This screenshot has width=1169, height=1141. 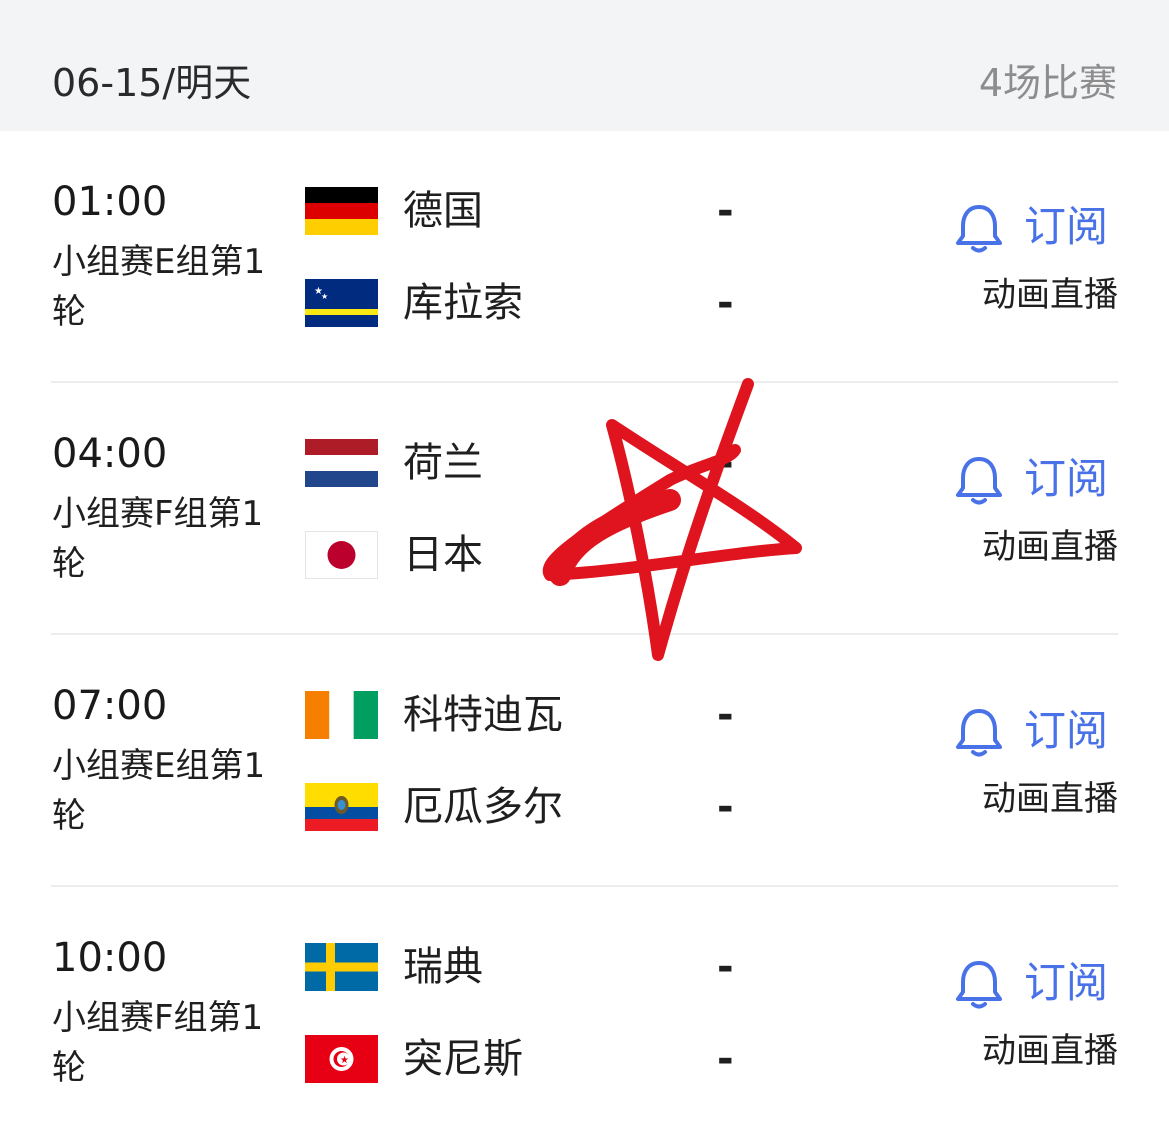 What do you see at coordinates (545, 303) in the screenshot?
I see `away-team: ★ ★ 库拉索 -` at bounding box center [545, 303].